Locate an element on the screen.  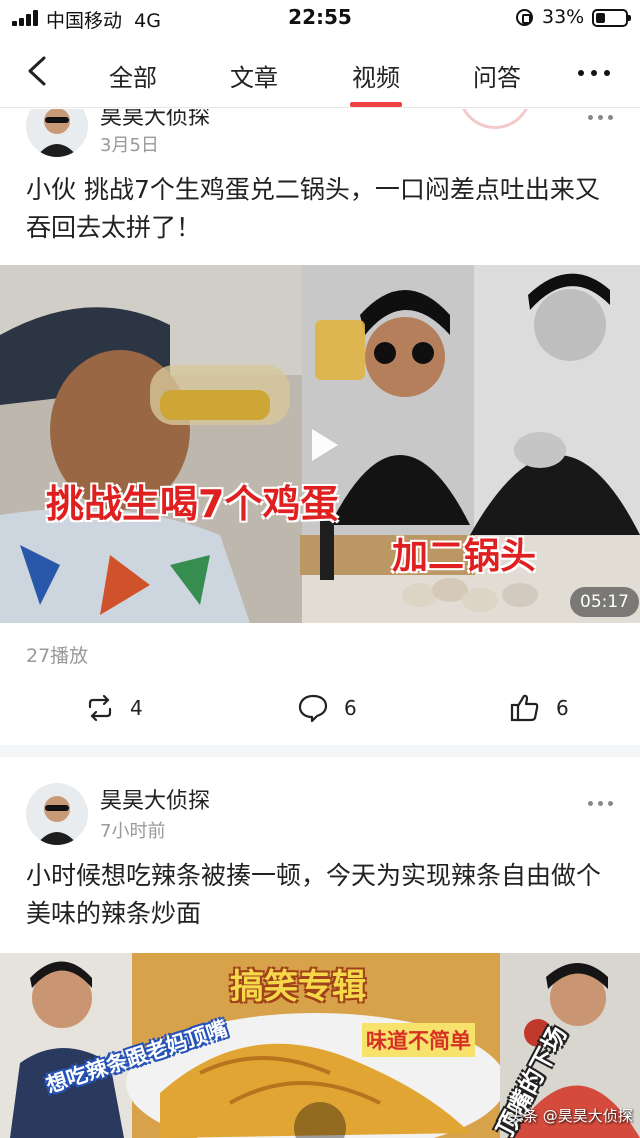
comment-count: 6 is located at coordinates (350, 708).